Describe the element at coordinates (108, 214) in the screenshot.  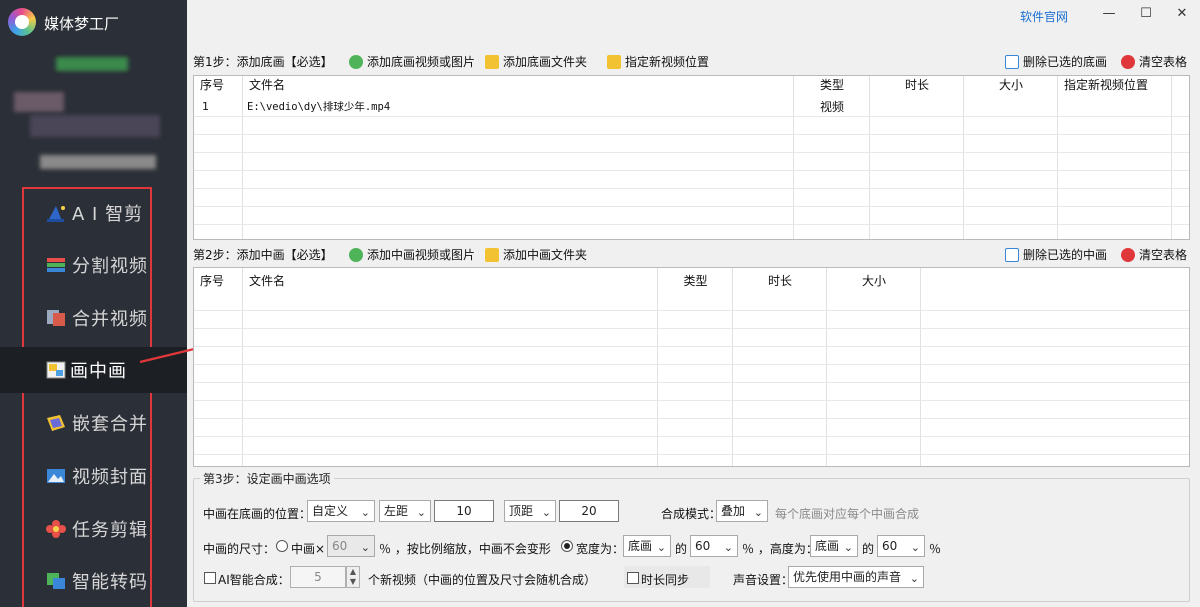
I see `sidebar-item-label: A I 智剪` at that location.